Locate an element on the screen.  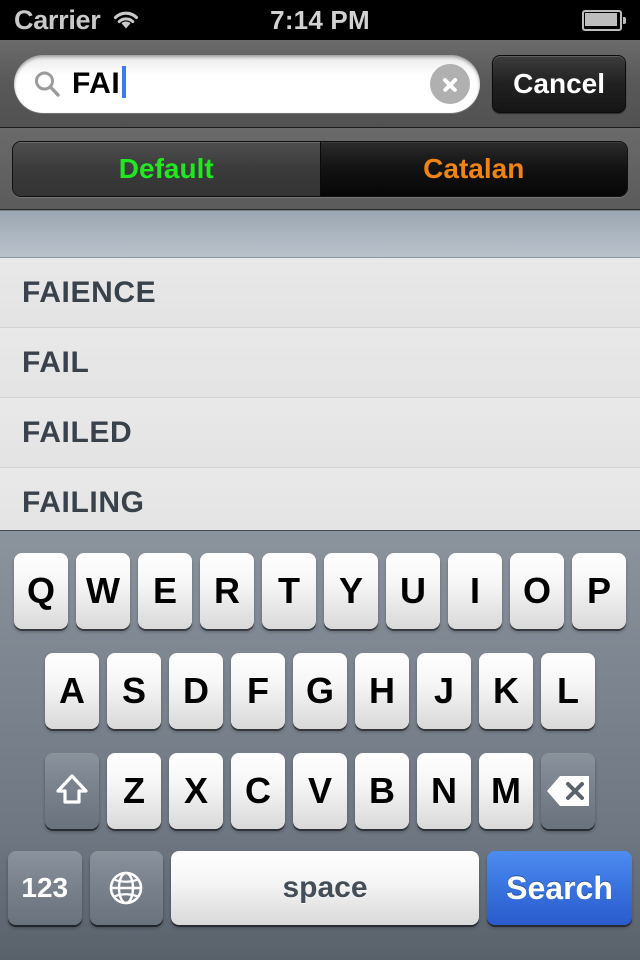
key-u: U is located at coordinates (413, 591).